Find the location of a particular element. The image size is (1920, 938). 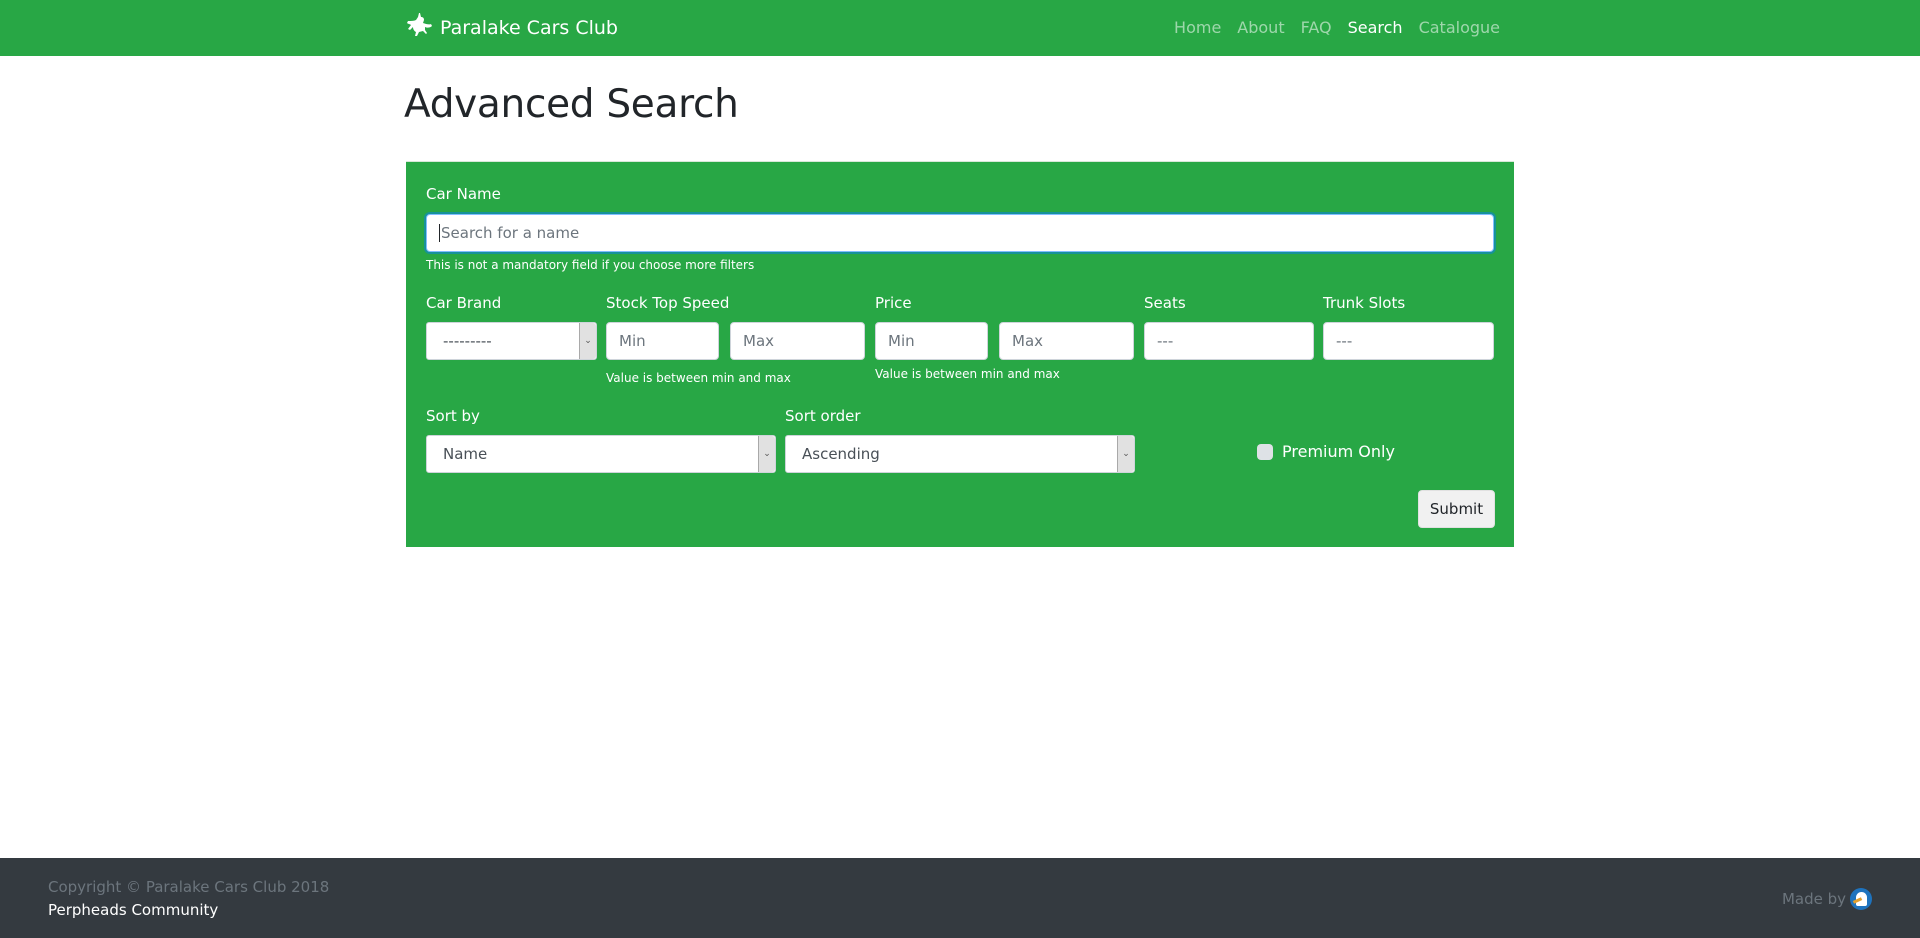

page-title: Advanced Search is located at coordinates (571, 104).